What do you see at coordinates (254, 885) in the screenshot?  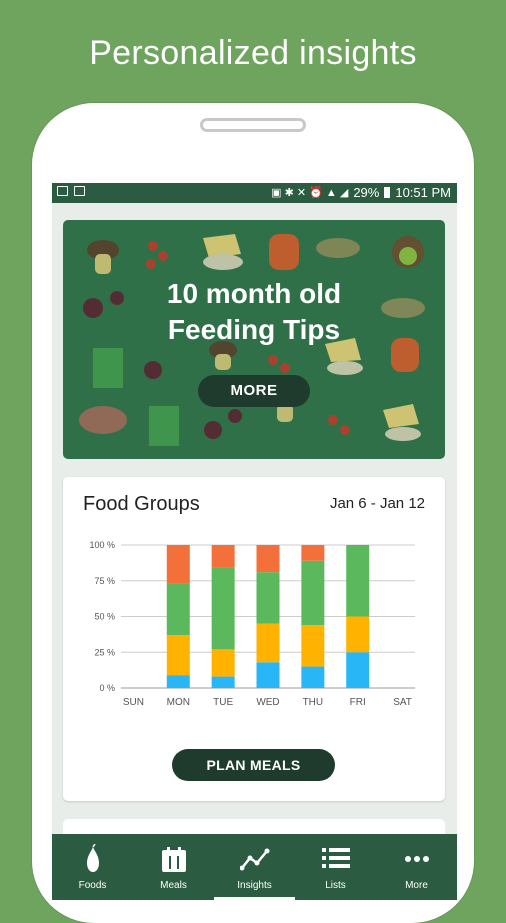 I see `nav-label: Insights` at bounding box center [254, 885].